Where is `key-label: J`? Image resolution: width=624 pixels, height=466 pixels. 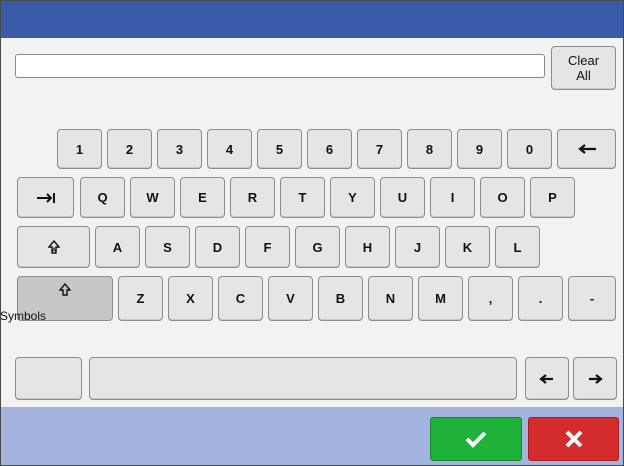 key-label: J is located at coordinates (417, 247).